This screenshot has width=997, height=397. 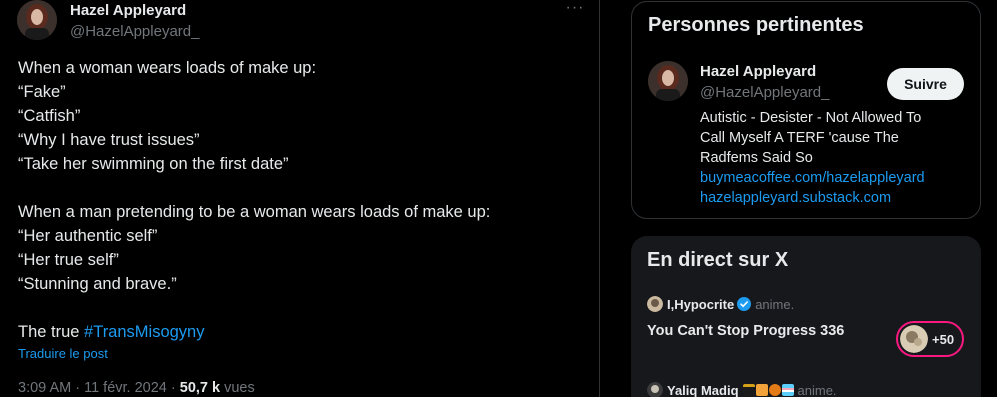 I want to click on host-name: Yaliq Madiq, so click(x=703, y=389).